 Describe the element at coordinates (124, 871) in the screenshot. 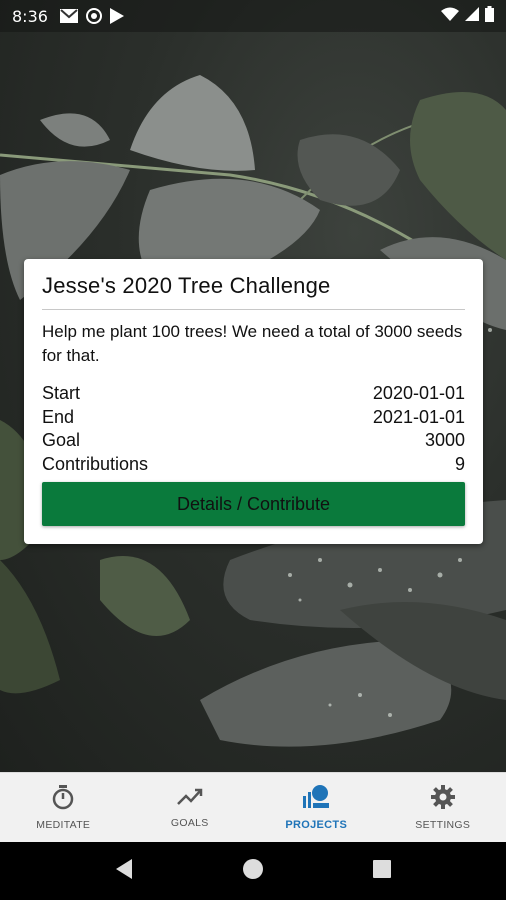

I see `back-icon` at that location.